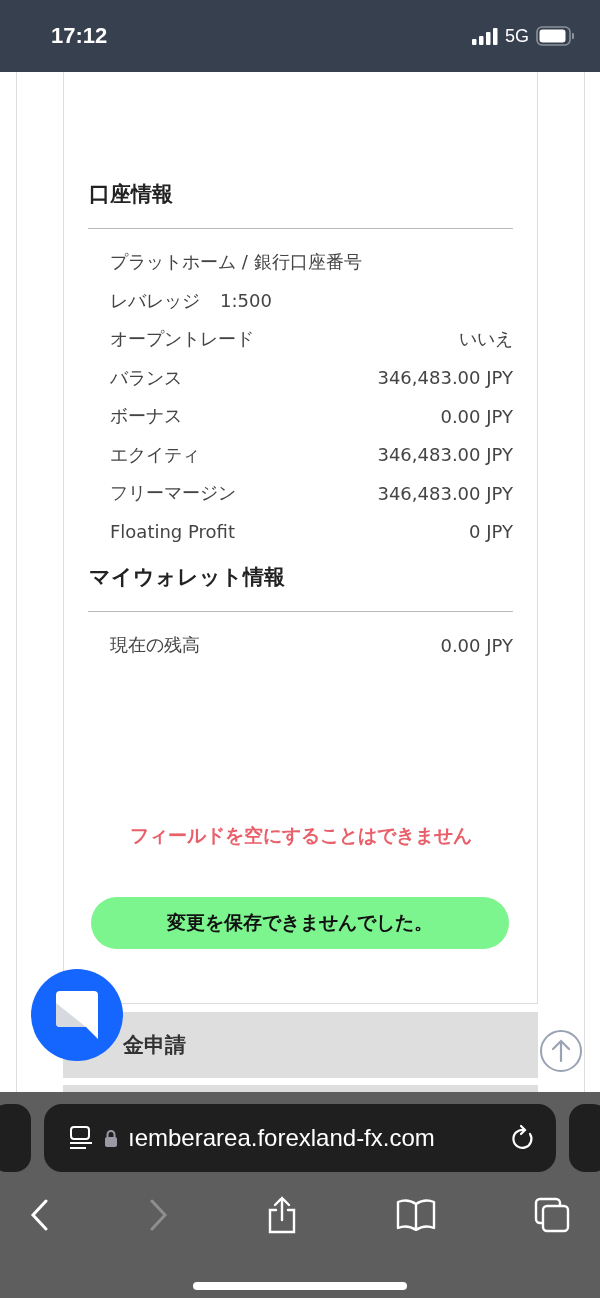 The image size is (600, 1298). Describe the element at coordinates (182, 339) in the screenshot. I see `field-label: オープントレード` at that location.